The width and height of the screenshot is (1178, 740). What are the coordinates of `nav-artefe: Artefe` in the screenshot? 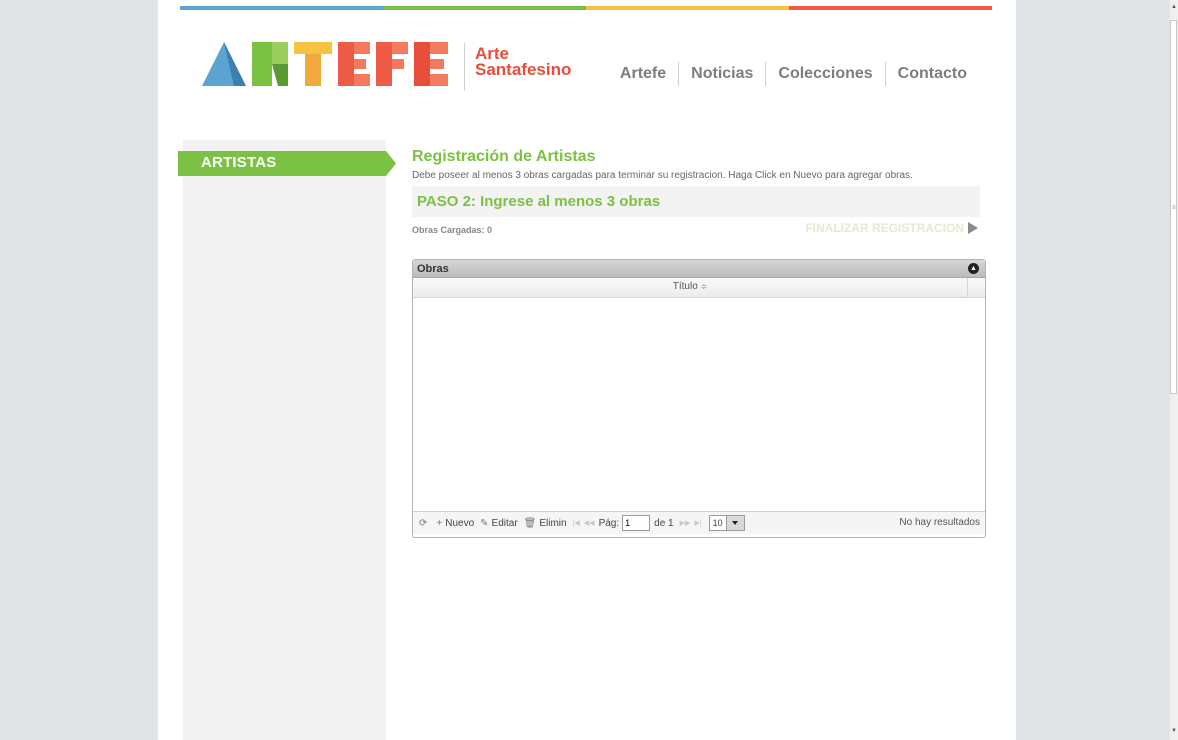 It's located at (643, 74).